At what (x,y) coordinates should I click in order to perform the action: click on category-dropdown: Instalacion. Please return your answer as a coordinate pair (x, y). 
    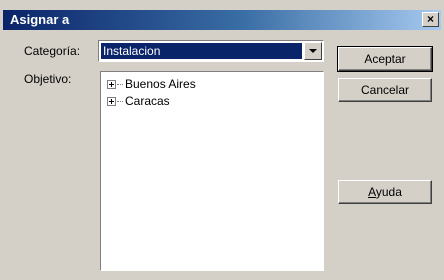
    Looking at the image, I should click on (211, 51).